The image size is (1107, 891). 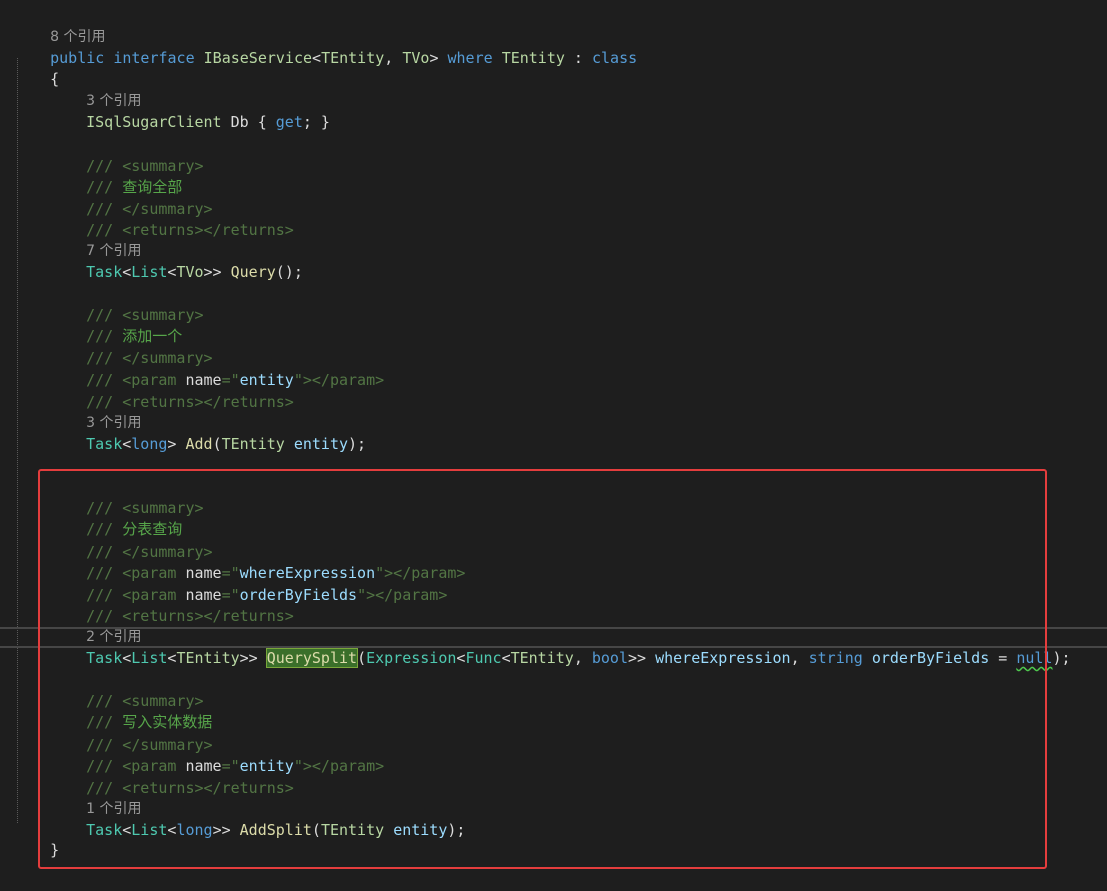 I want to click on punct: ; }, so click(x=316, y=122).